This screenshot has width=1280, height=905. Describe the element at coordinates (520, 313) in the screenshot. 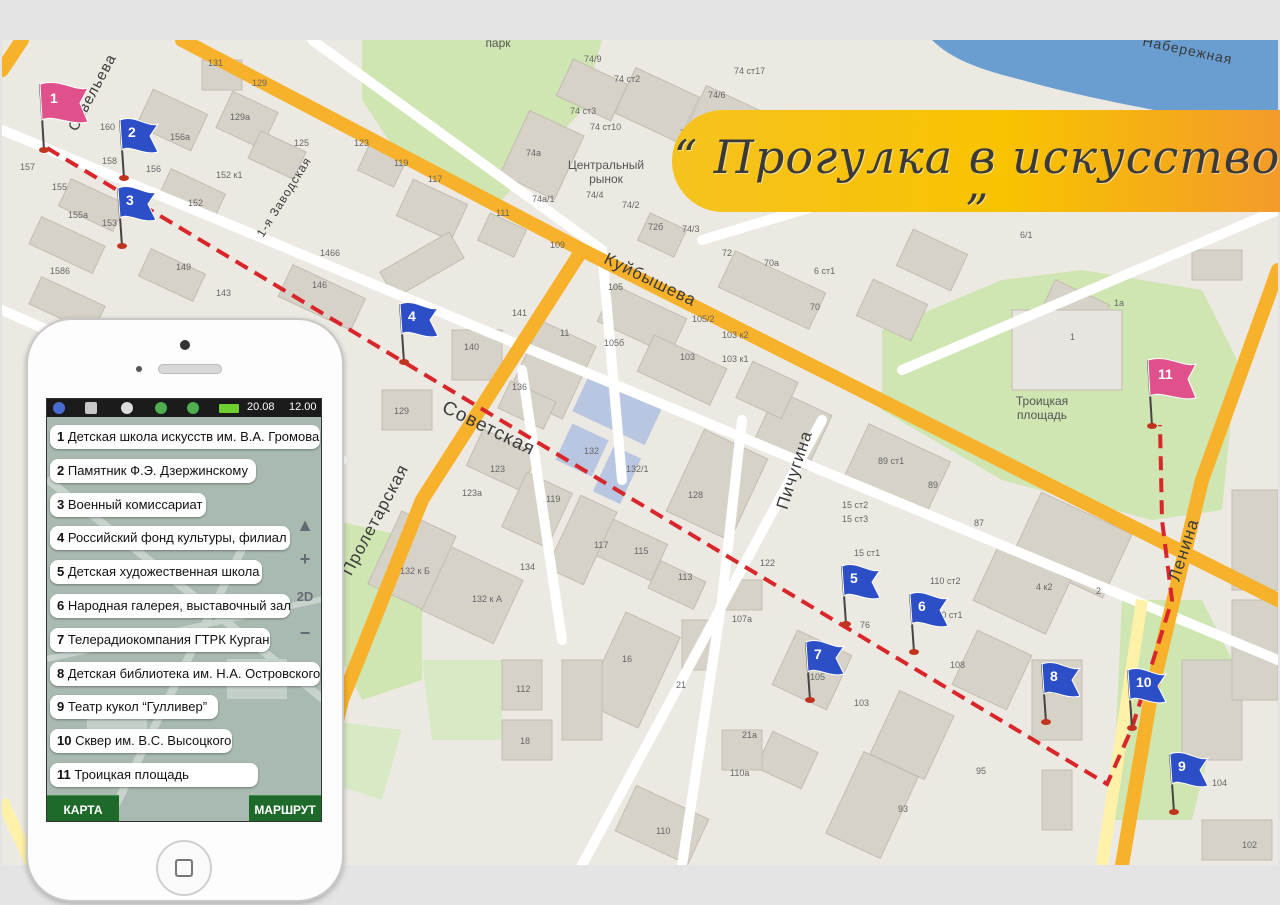

I see `house-number: 141` at that location.